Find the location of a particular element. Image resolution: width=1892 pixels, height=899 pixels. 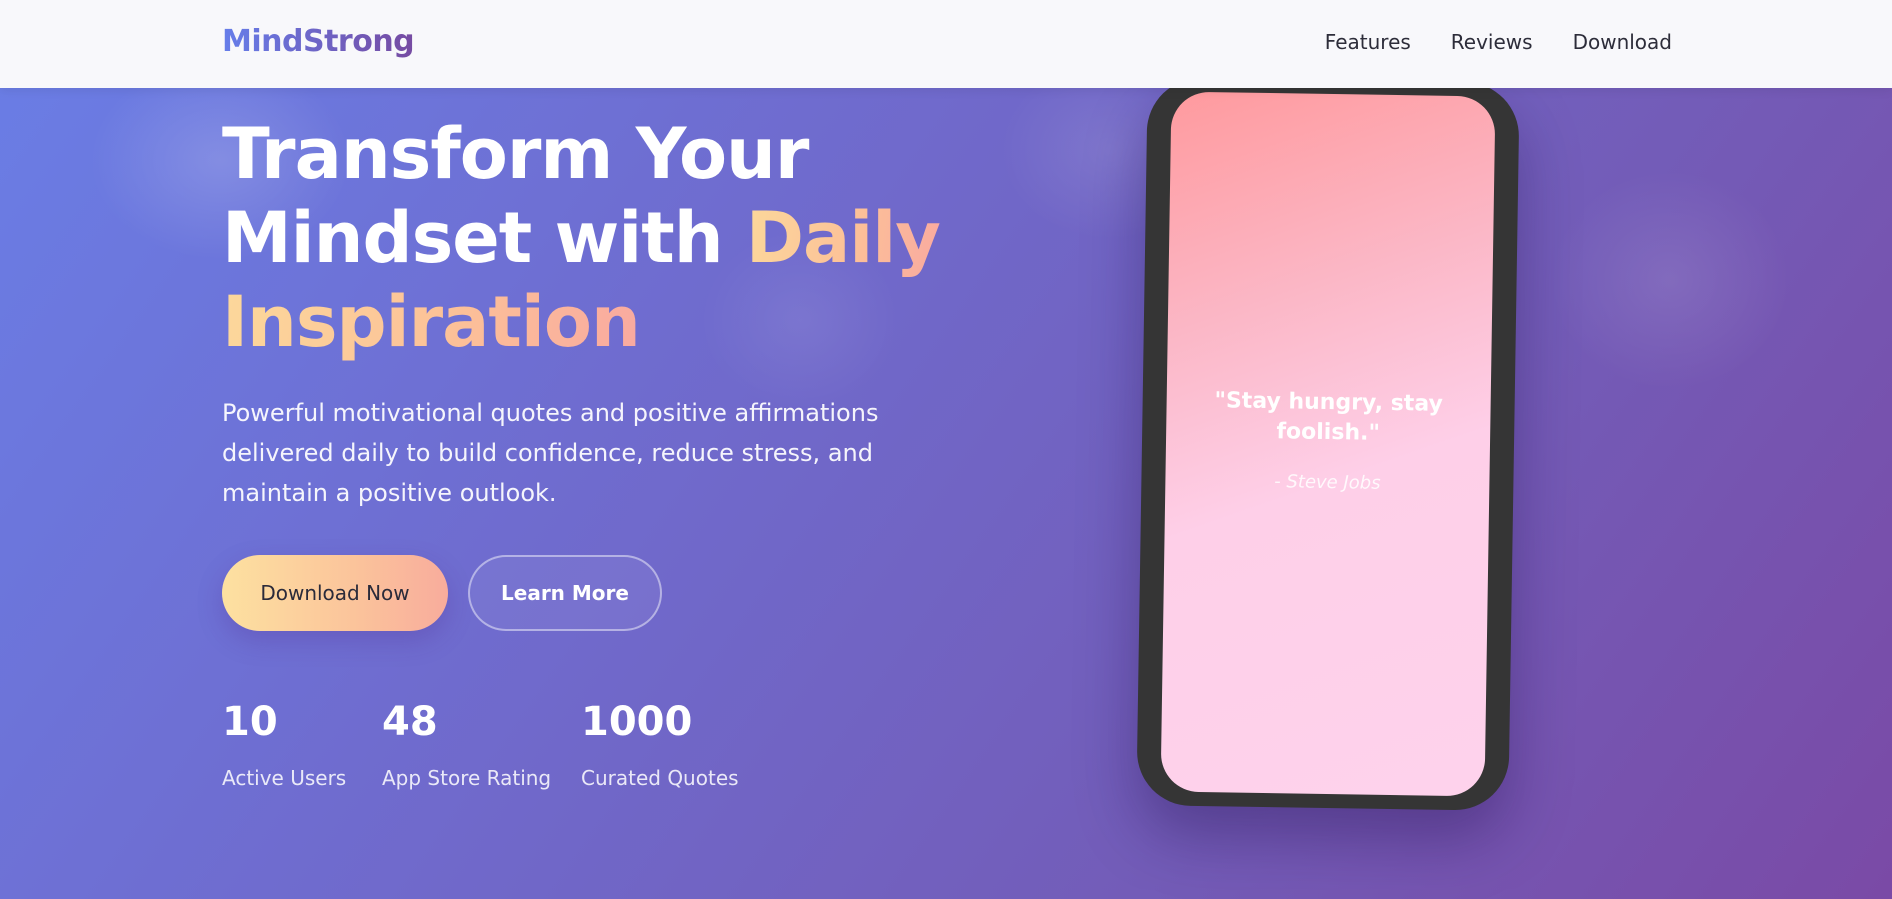

stat-active-users: 10 Active Users is located at coordinates (284, 744).